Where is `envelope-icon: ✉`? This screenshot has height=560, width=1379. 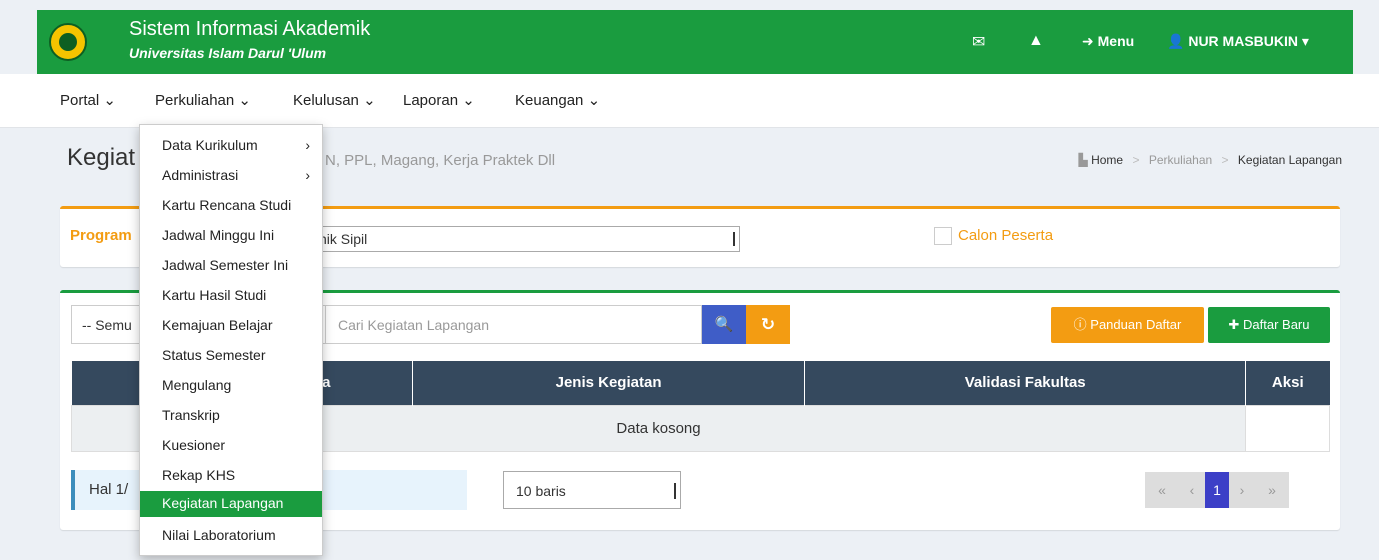 envelope-icon: ✉ is located at coordinates (978, 42).